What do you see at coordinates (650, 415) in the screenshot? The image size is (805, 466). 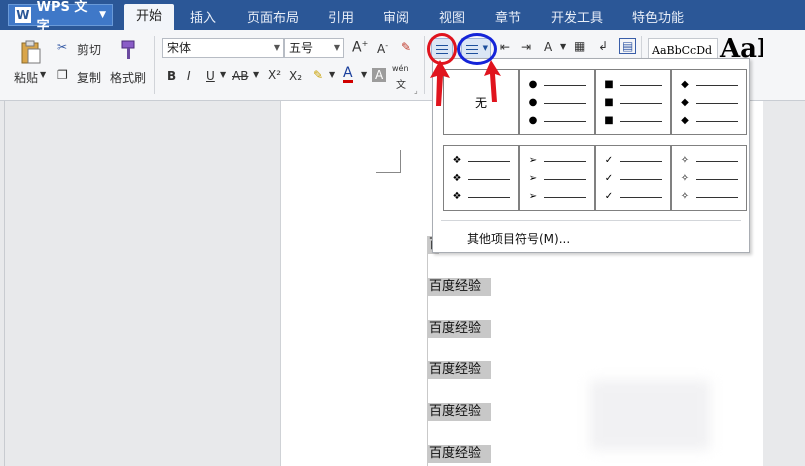 I see `watermark-area` at bounding box center [650, 415].